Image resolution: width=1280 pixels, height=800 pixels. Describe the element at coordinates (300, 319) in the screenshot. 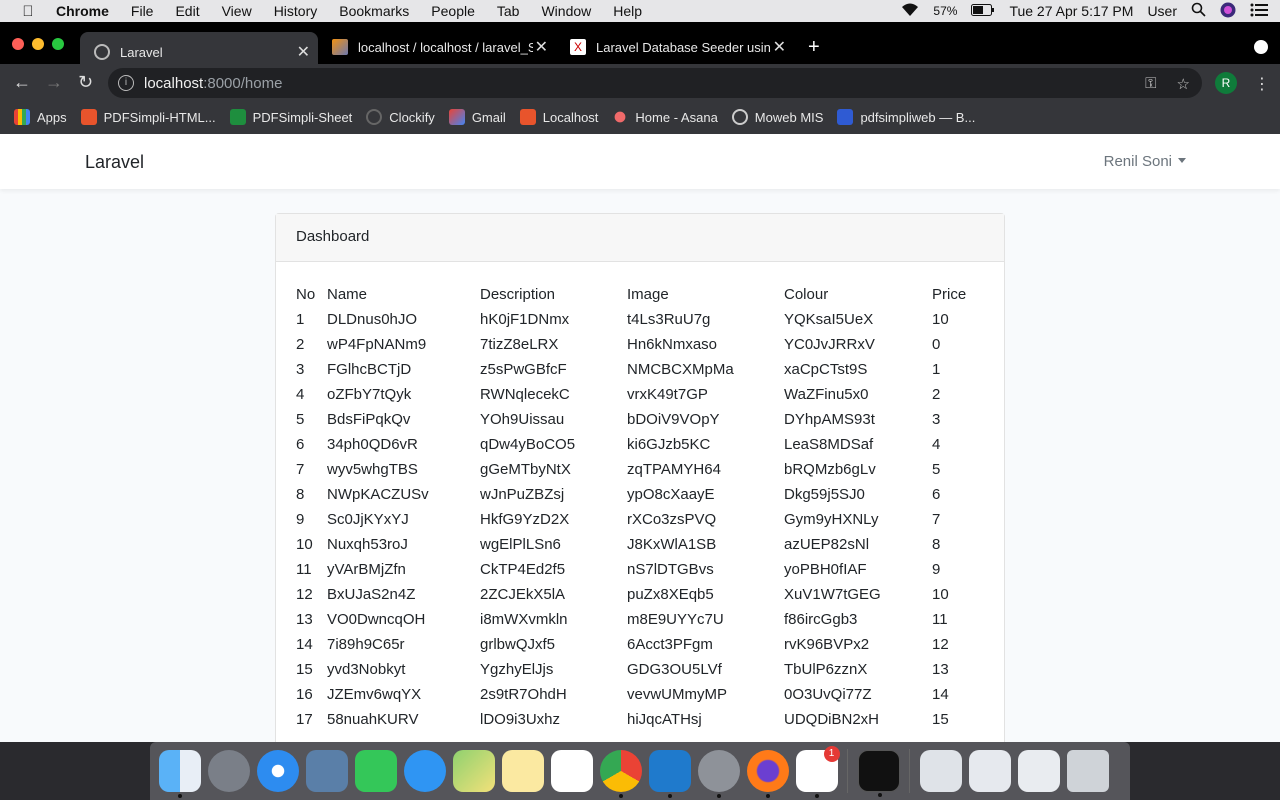

I see `cell-no: 1` at that location.